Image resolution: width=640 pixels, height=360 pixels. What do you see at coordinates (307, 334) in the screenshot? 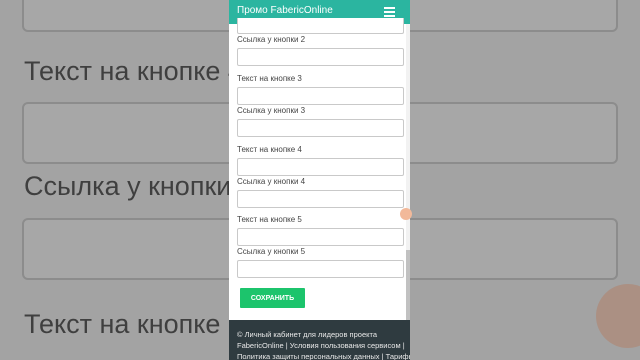
I see `footer-copyright: © Личный кабинет для лидеров проекта` at bounding box center [307, 334].